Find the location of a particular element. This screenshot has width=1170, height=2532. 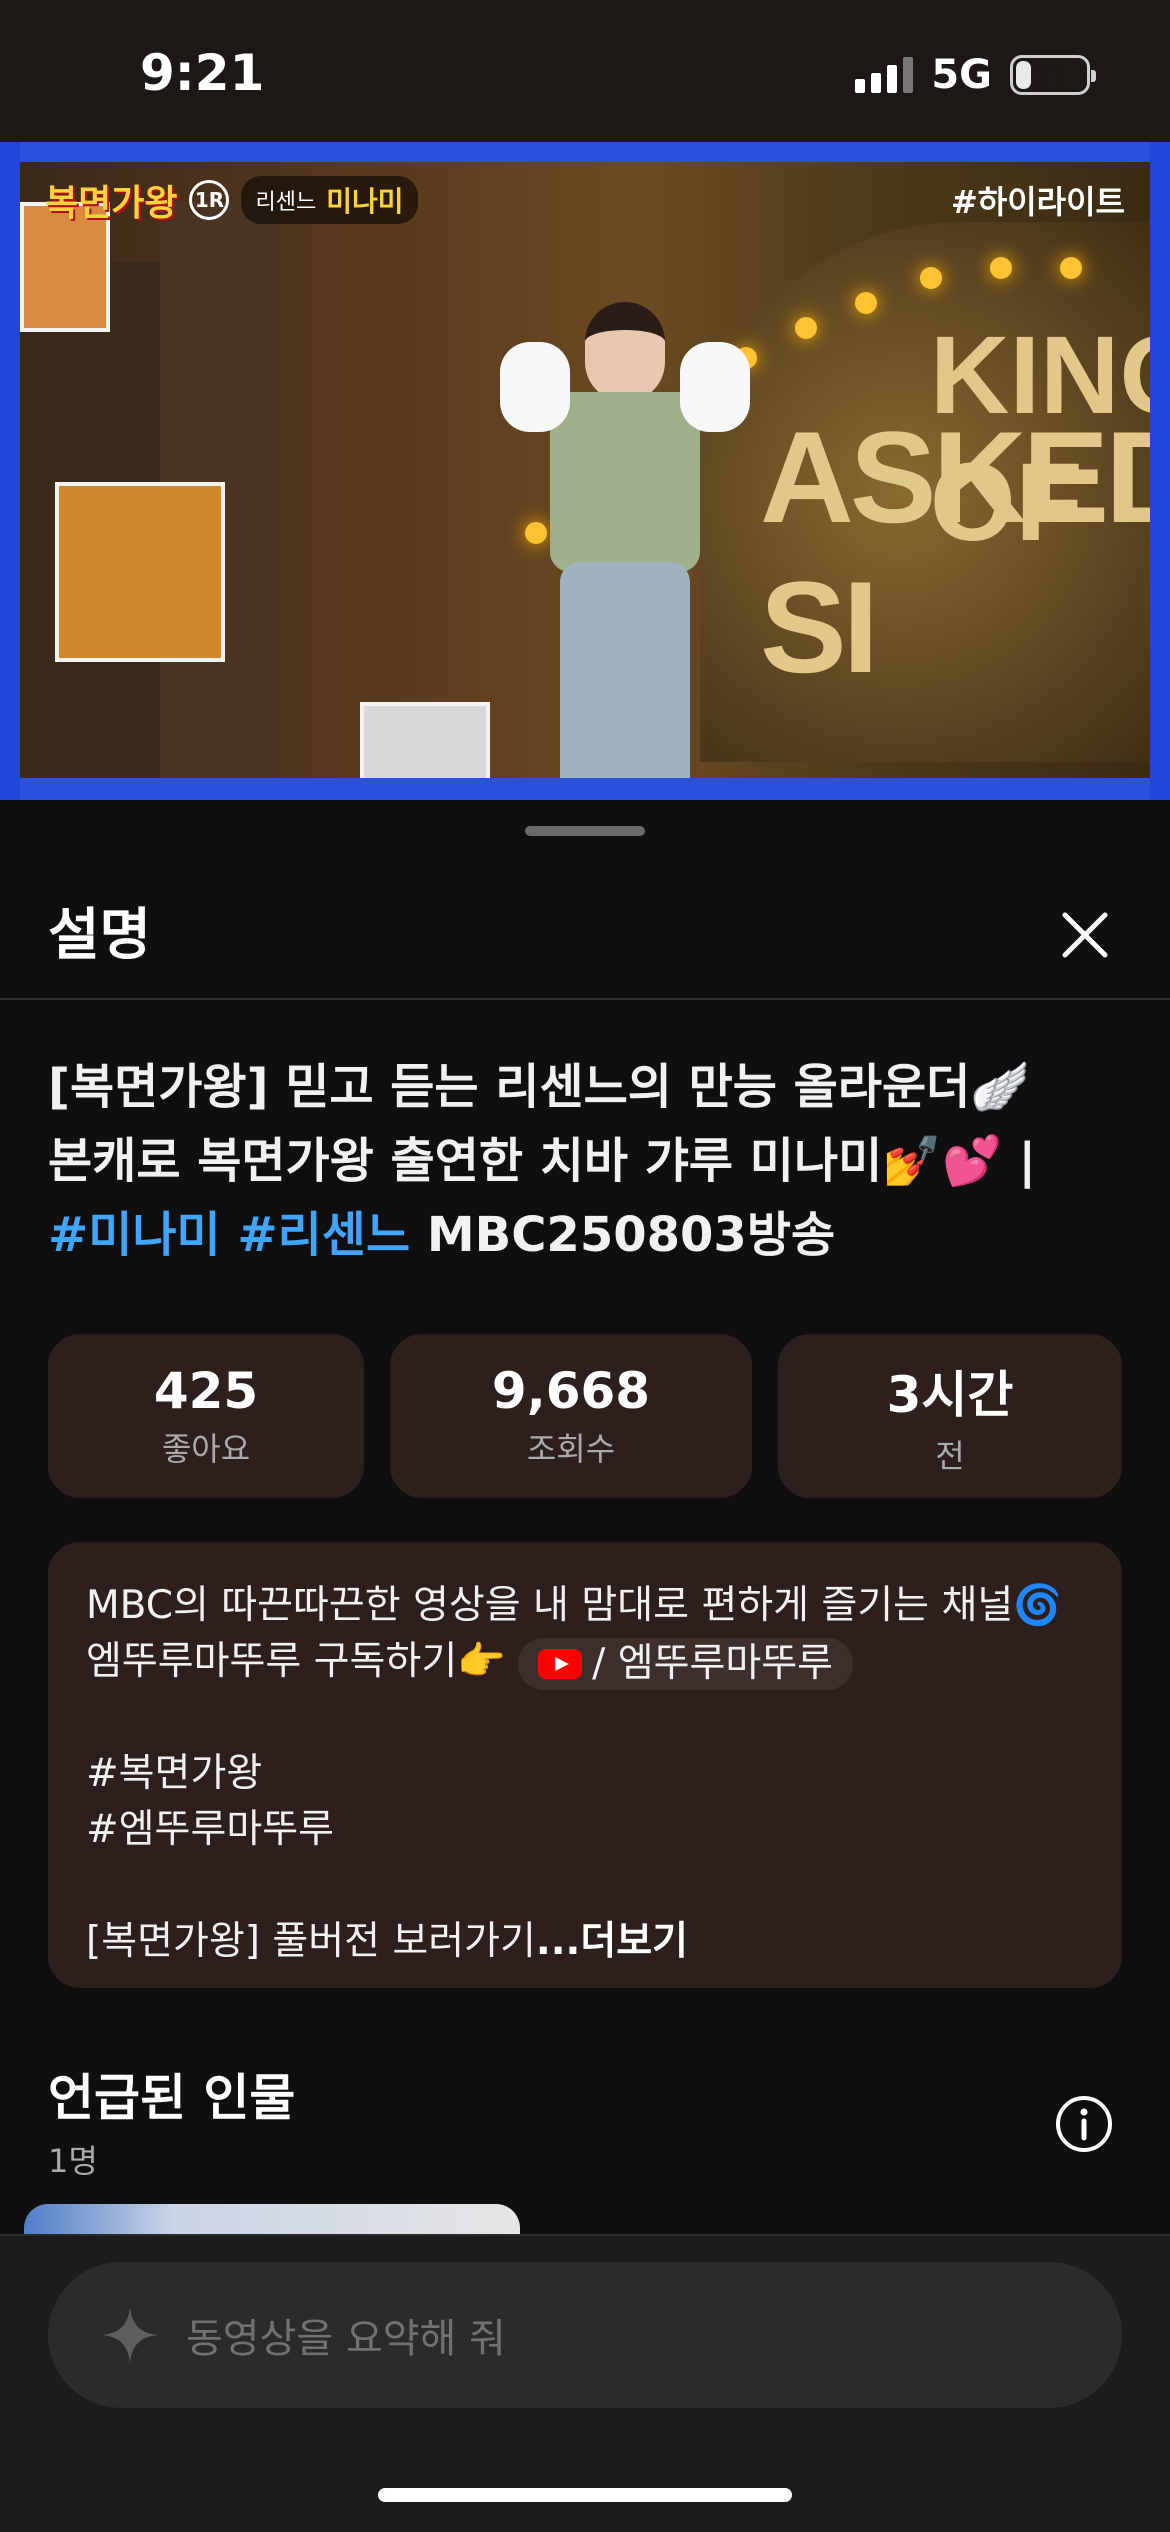

info-icon is located at coordinates (1084, 2124).